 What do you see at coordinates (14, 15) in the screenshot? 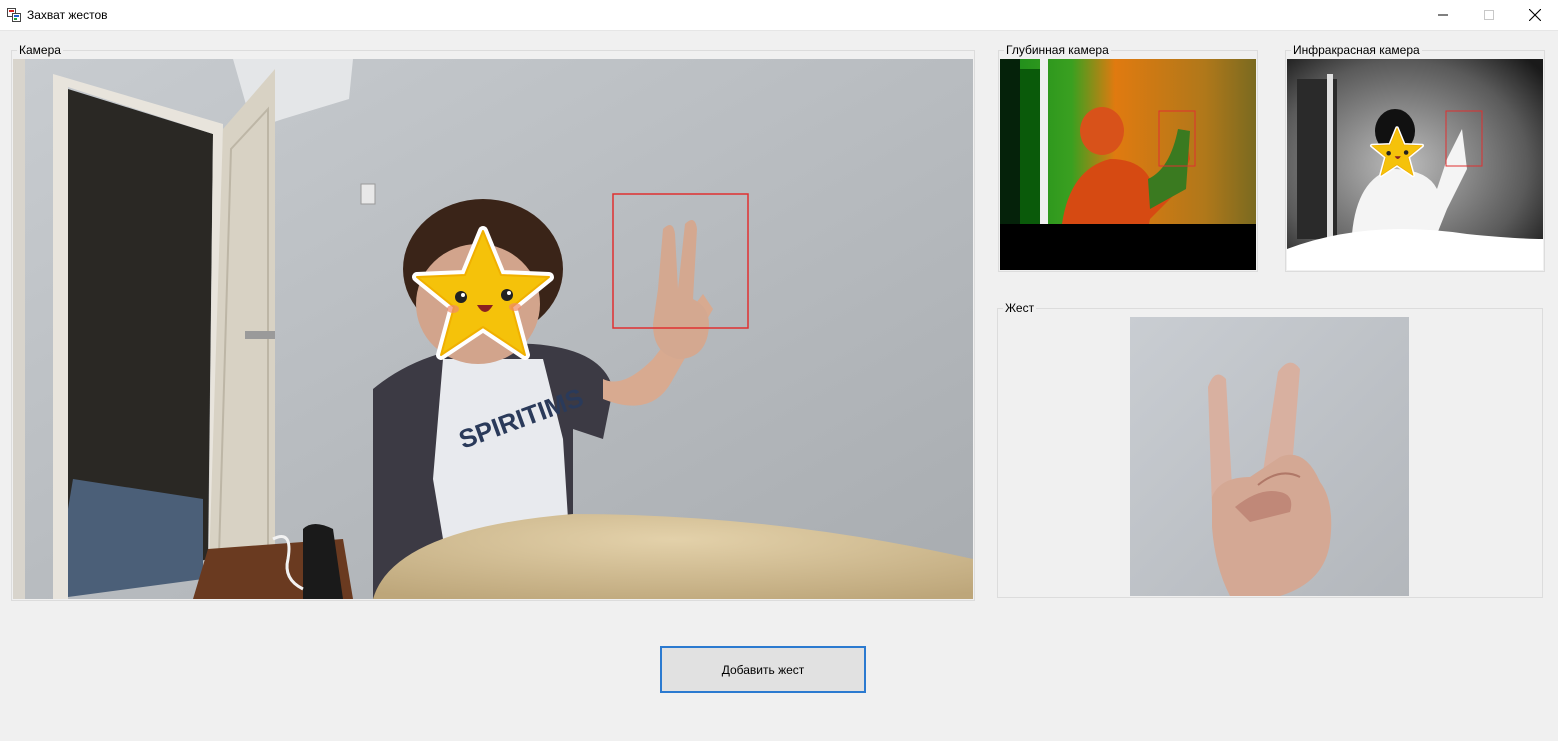
I see `app-icon` at bounding box center [14, 15].